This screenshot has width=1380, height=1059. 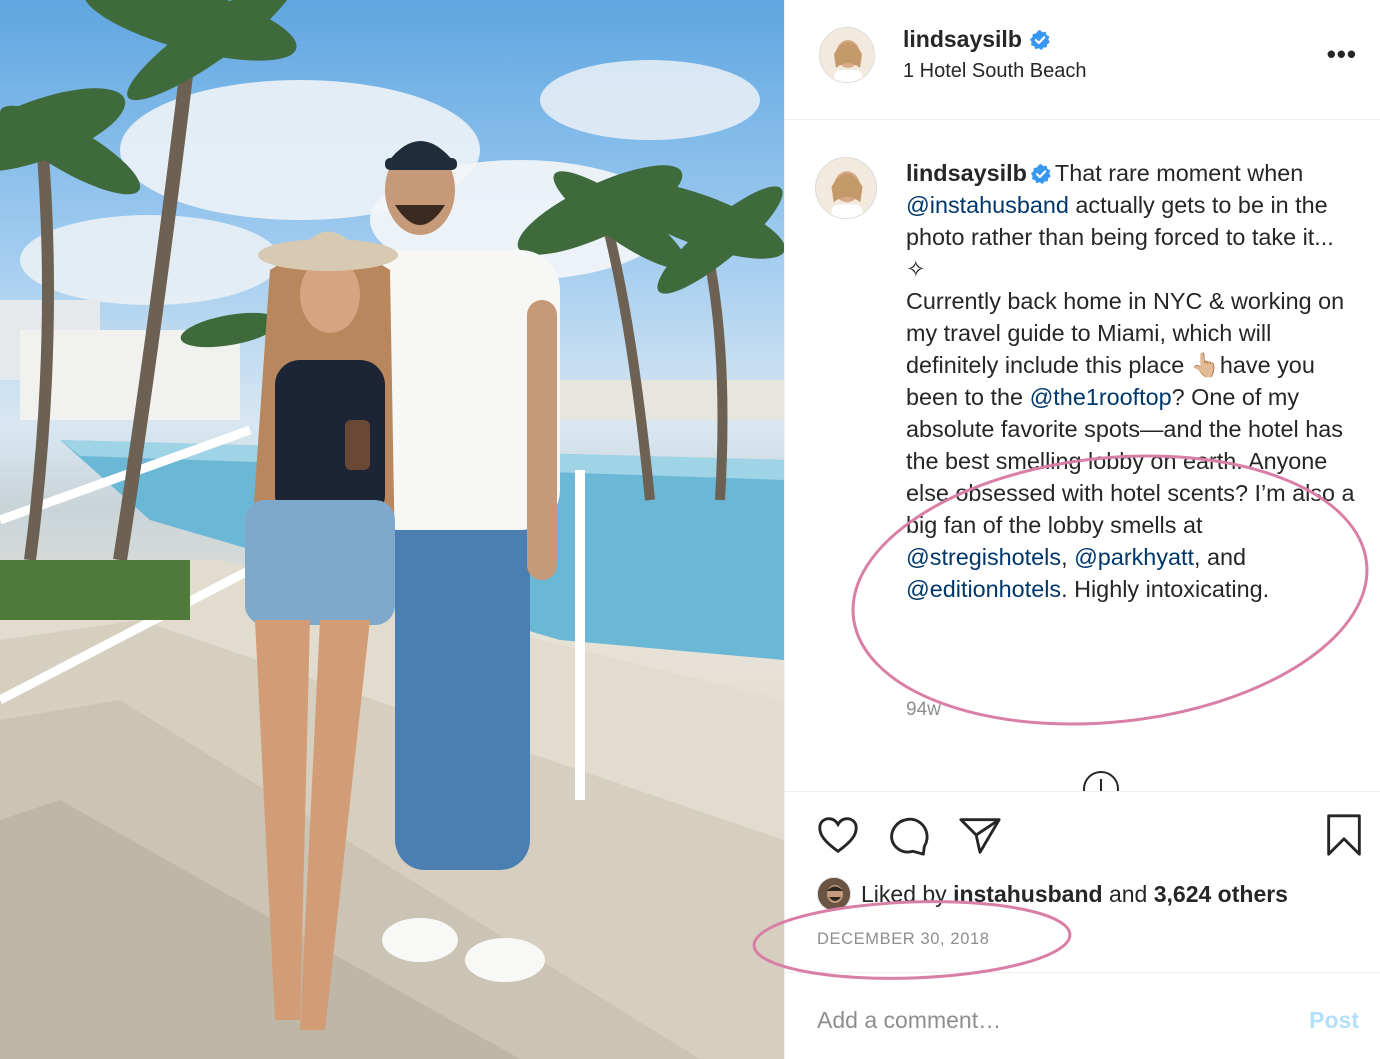 What do you see at coordinates (1101, 781) in the screenshot?
I see `load-more-comments-icon` at bounding box center [1101, 781].